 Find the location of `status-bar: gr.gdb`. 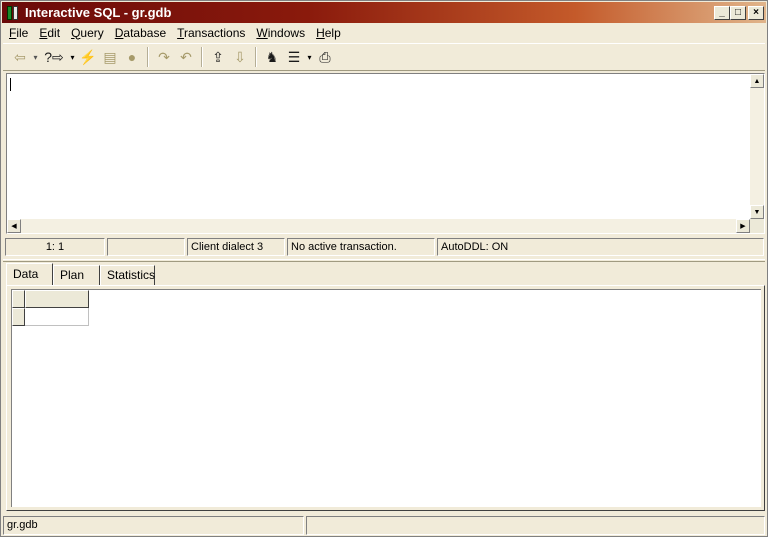

status-bar: gr.gdb is located at coordinates (384, 525).